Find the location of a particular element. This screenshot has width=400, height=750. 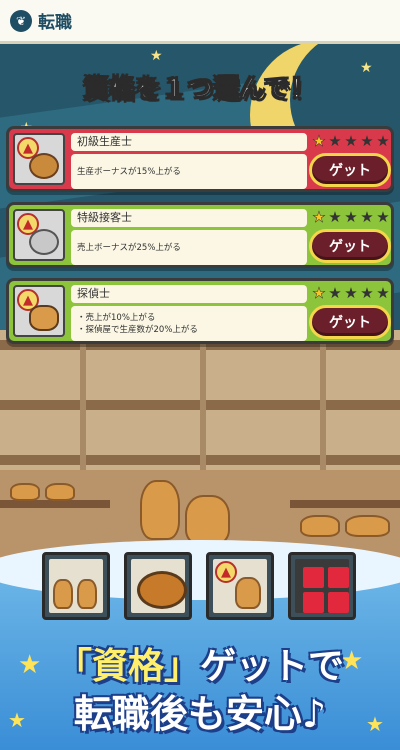

instruction-banner: 資格を１つ選んで！ is located at coordinates (200, 89).